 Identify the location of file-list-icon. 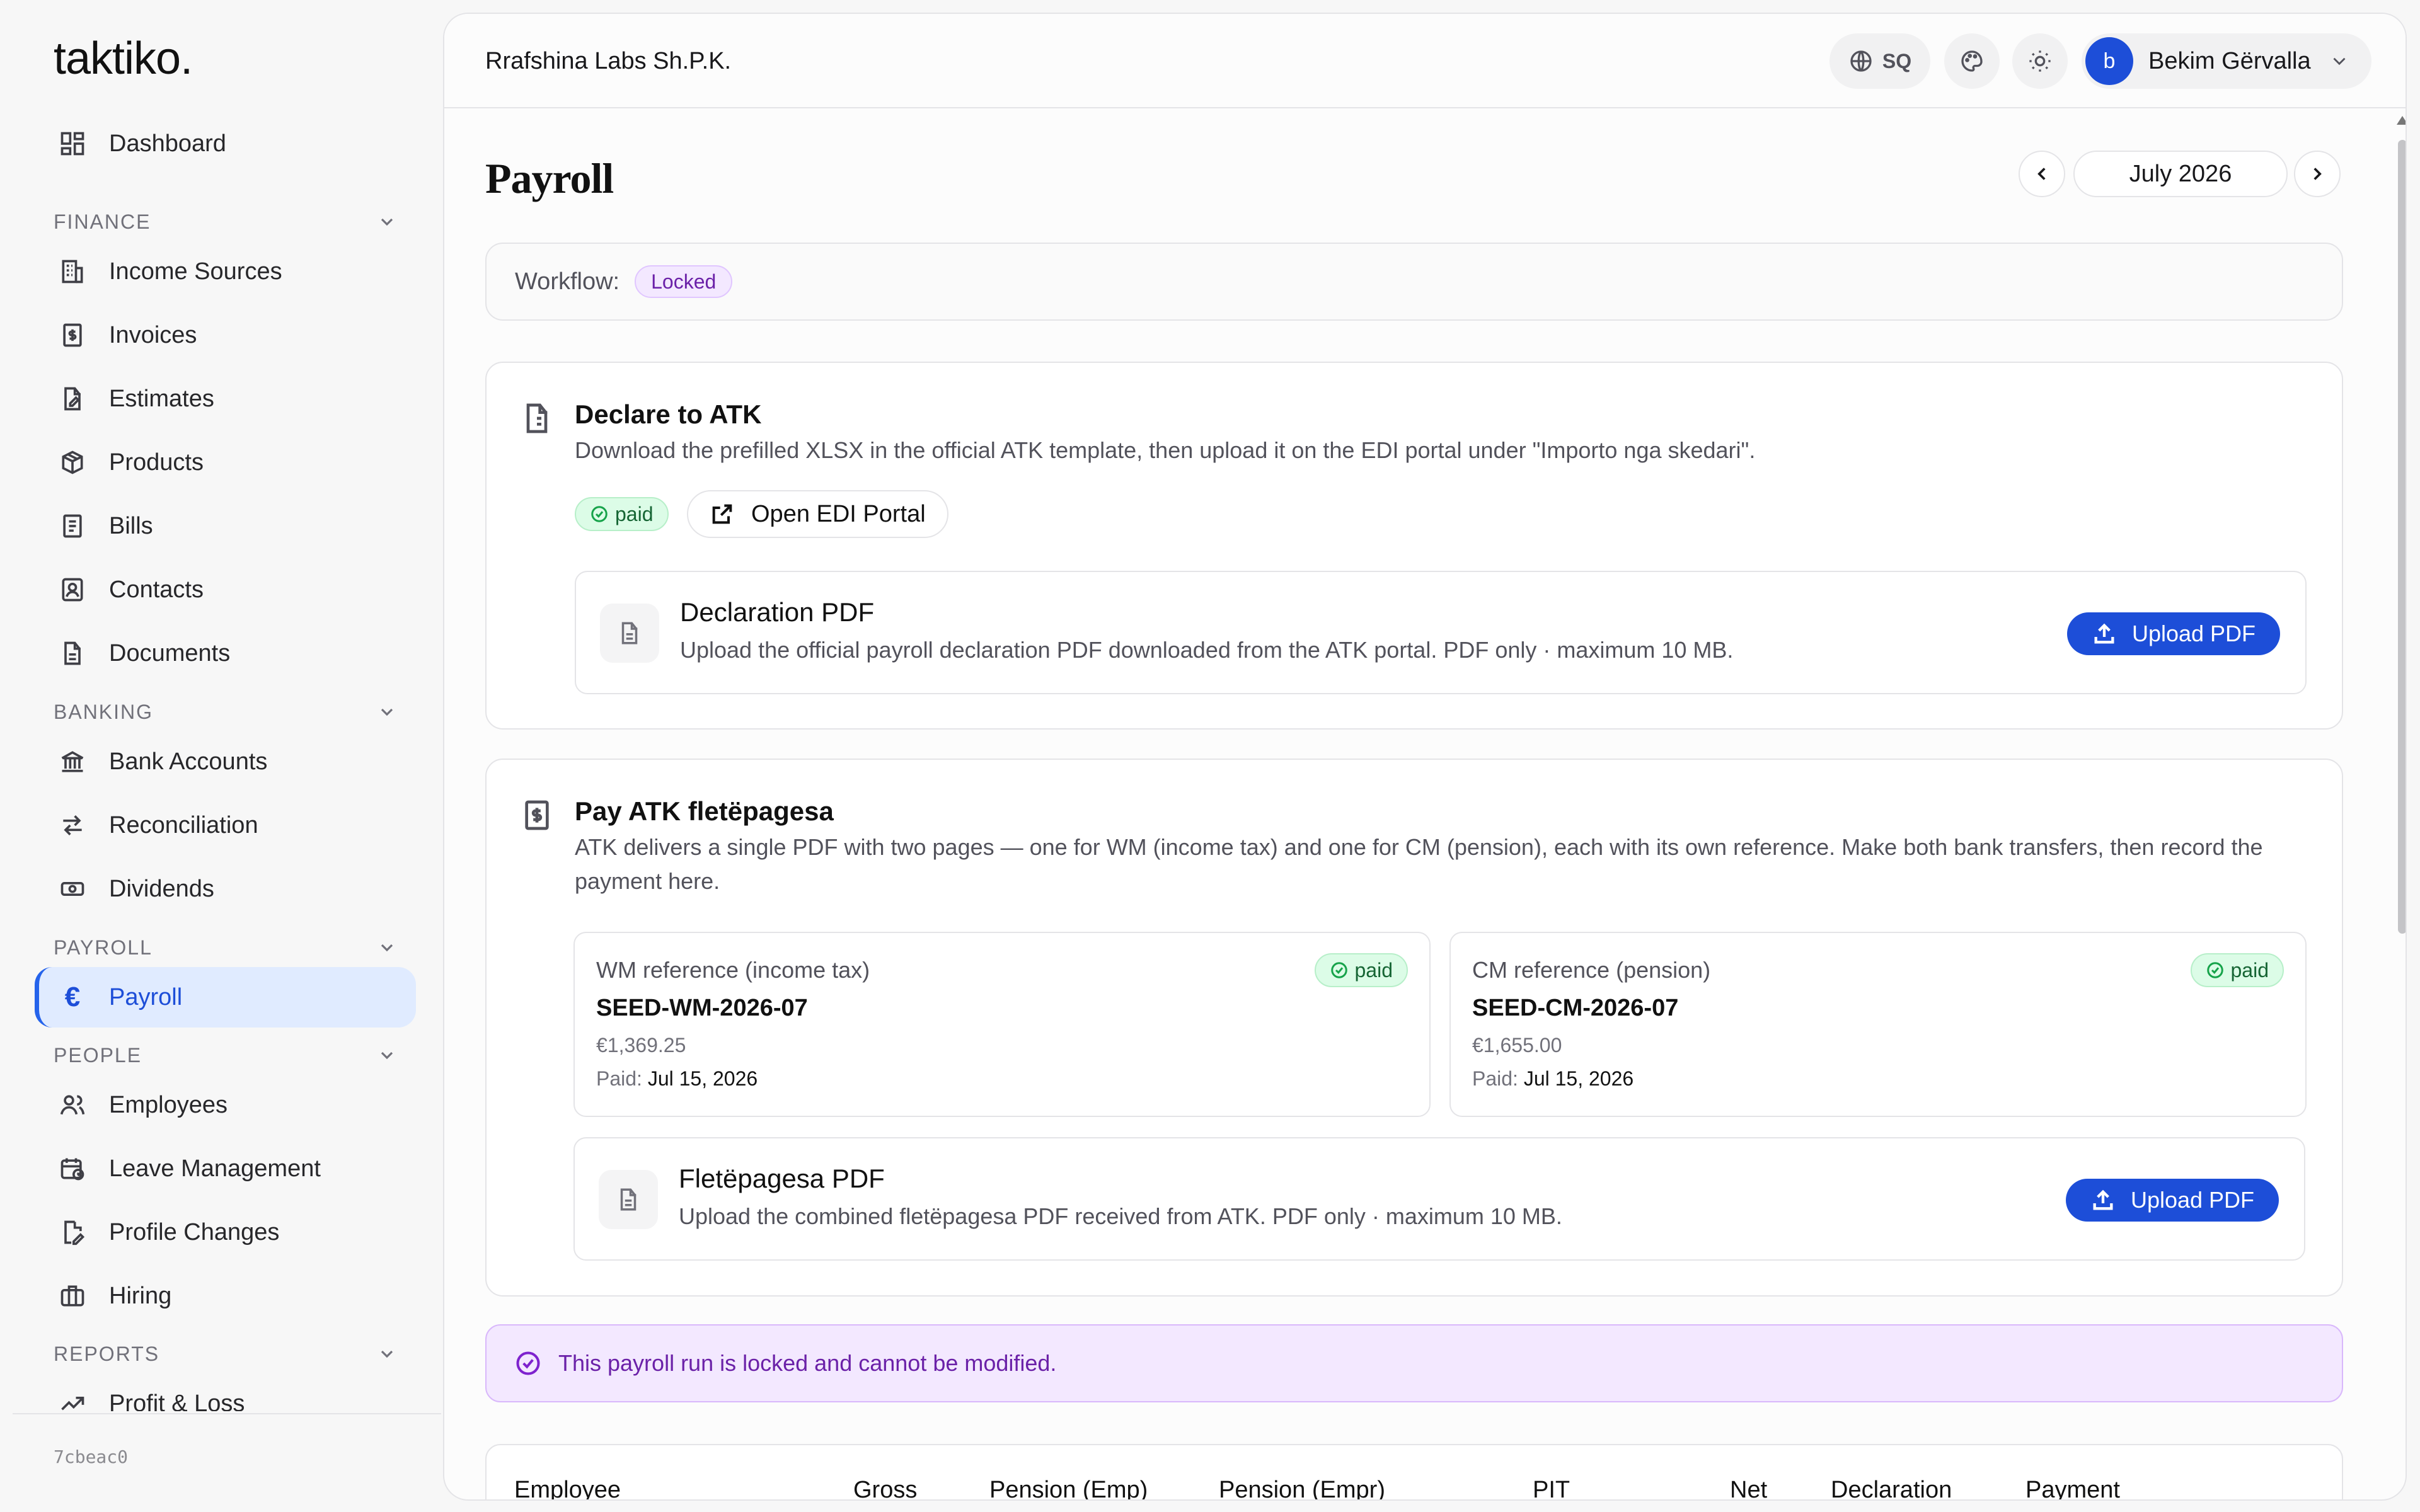
(537, 418).